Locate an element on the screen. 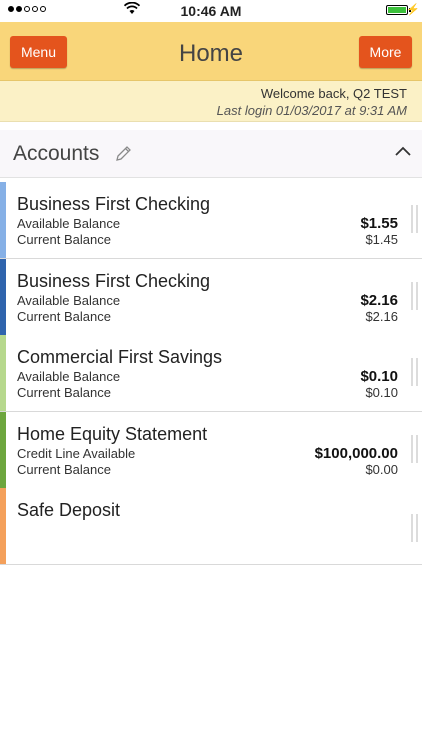 This screenshot has width=422, height=750. account-name: Home Equity Statement is located at coordinates (112, 434).